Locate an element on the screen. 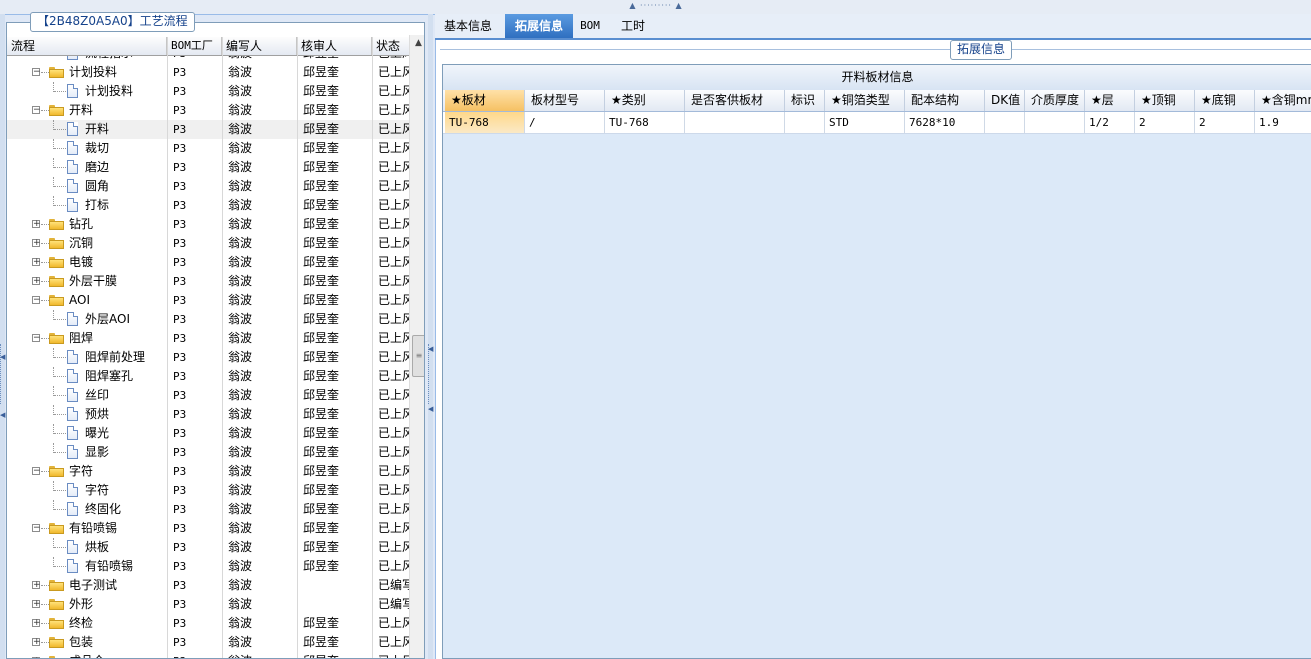 Image resolution: width=1311 pixels, height=659 pixels. col-header-copper-thickness: ★含铜mm is located at coordinates (1283, 100).